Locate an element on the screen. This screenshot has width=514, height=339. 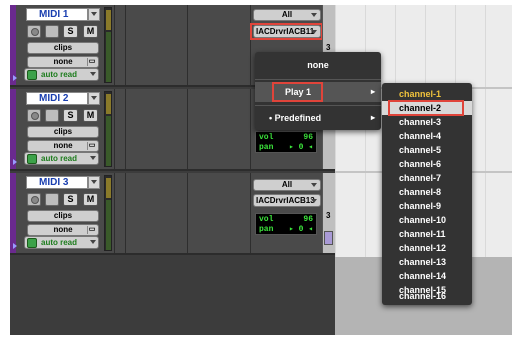
channel-item-8: channel-8 is located at coordinates (427, 192).